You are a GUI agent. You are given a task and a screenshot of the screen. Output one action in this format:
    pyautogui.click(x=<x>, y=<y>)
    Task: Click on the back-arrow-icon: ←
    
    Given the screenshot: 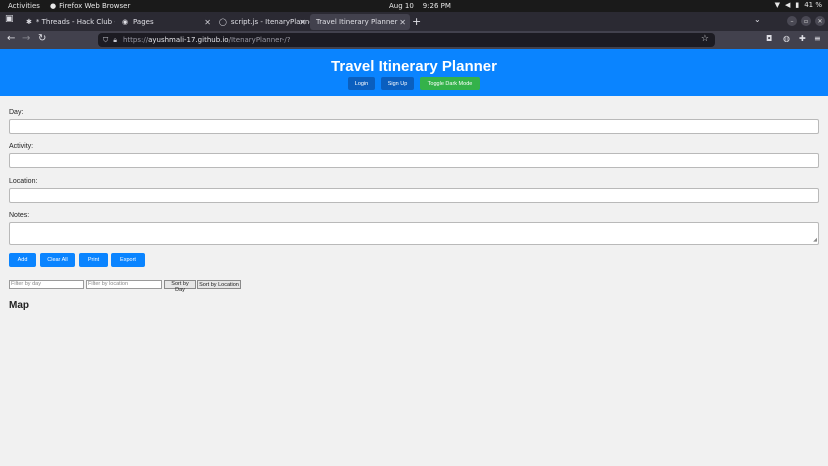 What is the action you would take?
    pyautogui.click(x=11, y=38)
    